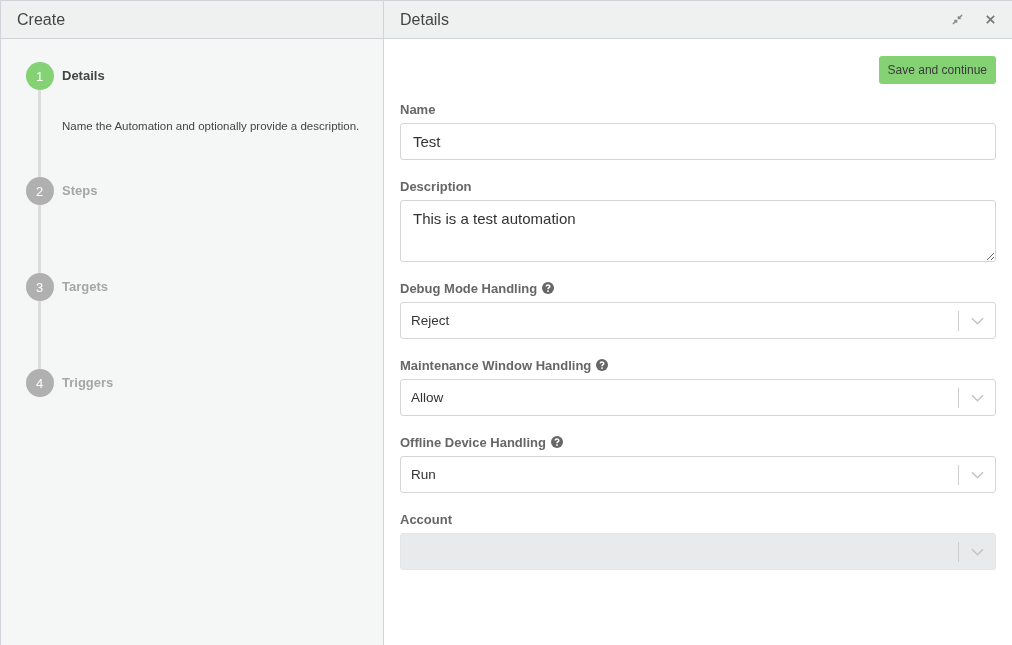 This screenshot has width=1012, height=645. What do you see at coordinates (698, 231) in the screenshot?
I see `description-textarea: This is a test automation` at bounding box center [698, 231].